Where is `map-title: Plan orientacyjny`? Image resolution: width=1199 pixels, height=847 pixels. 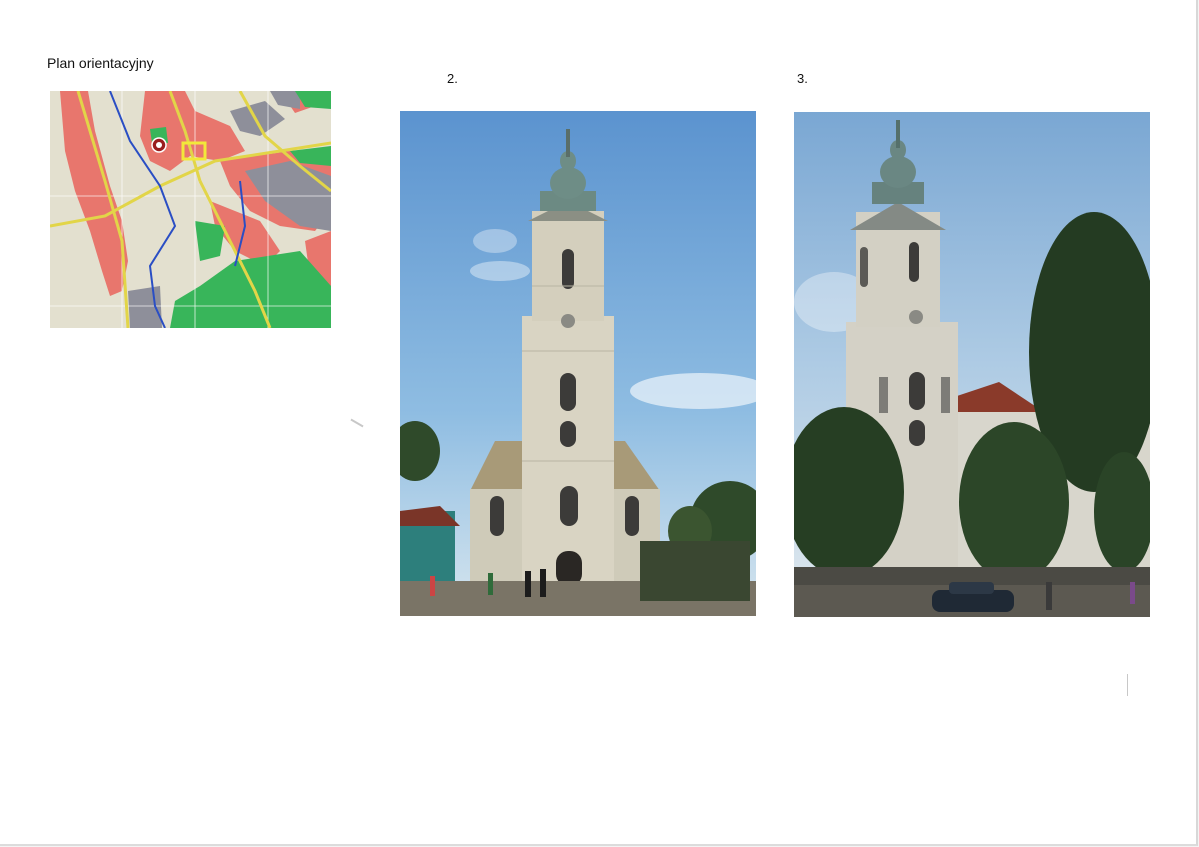 map-title: Plan orientacyjny is located at coordinates (100, 63).